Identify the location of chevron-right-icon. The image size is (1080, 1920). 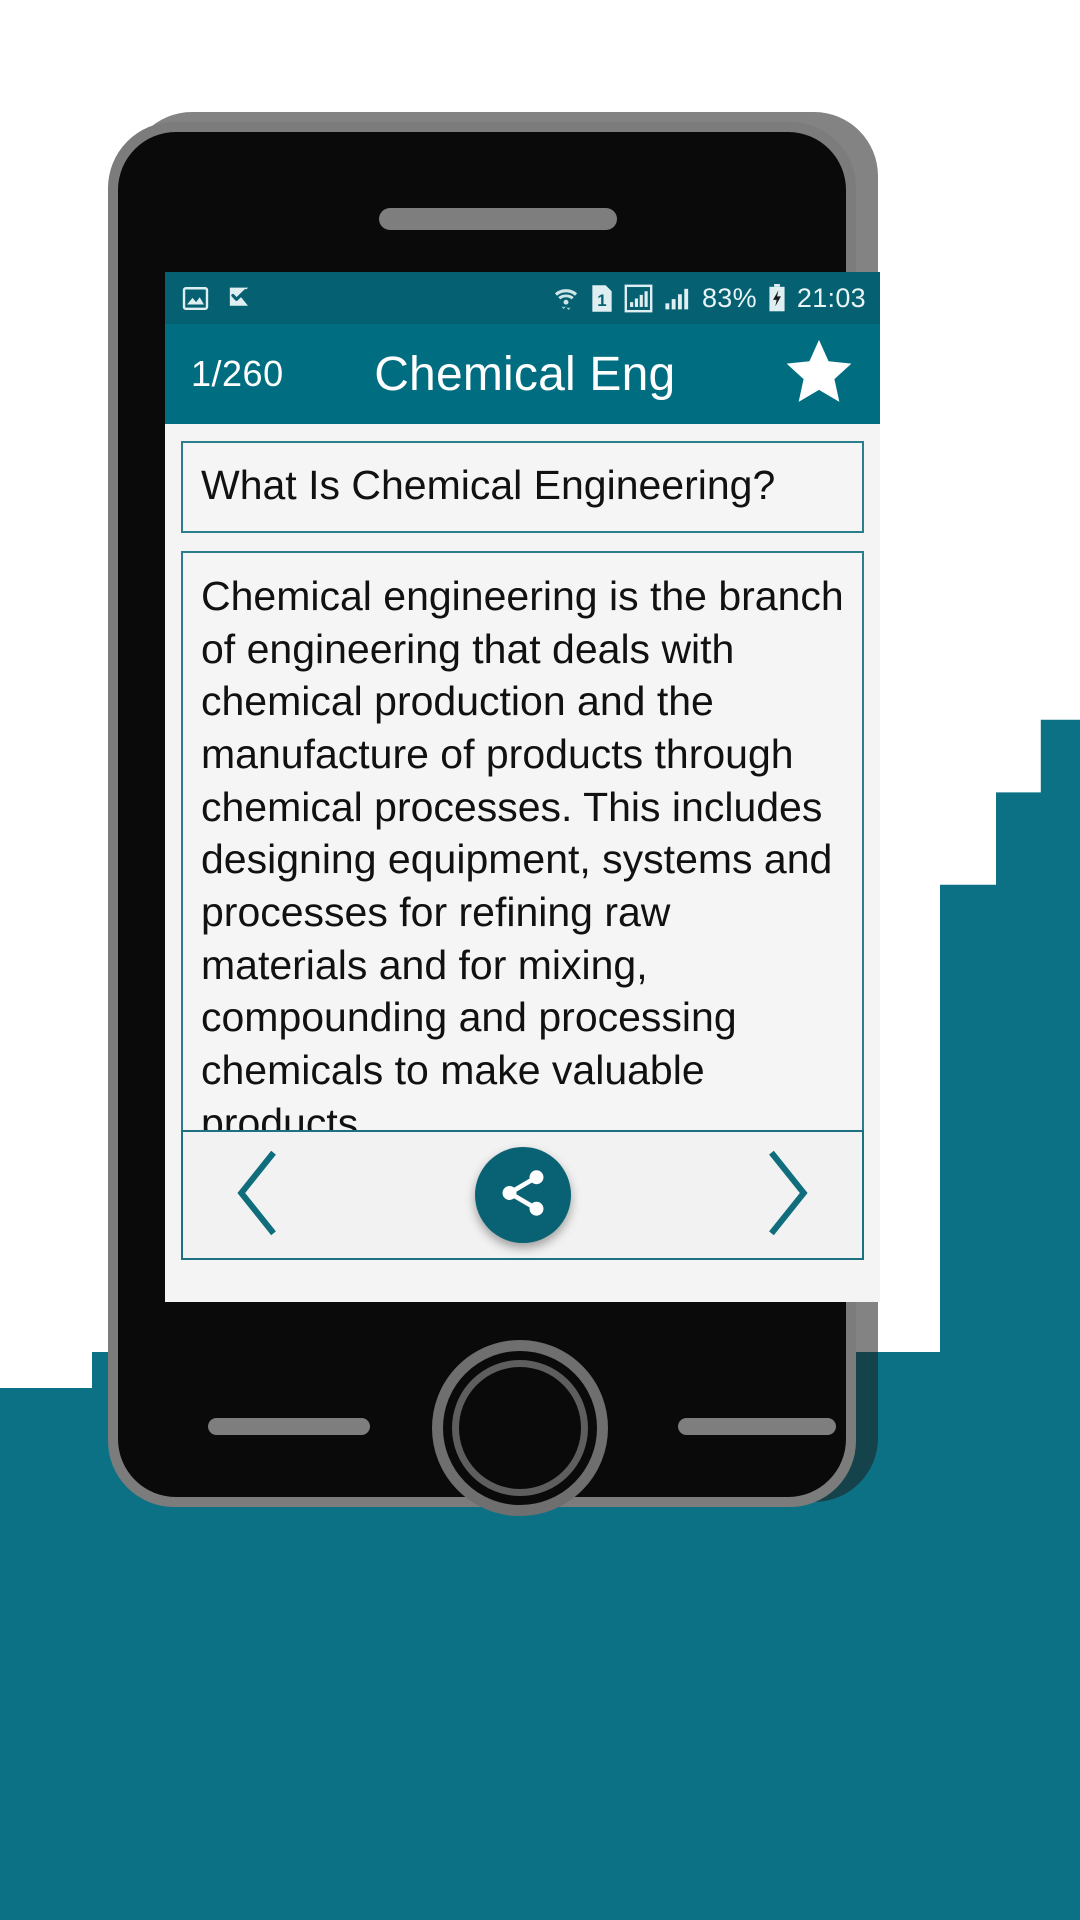
(786, 1195).